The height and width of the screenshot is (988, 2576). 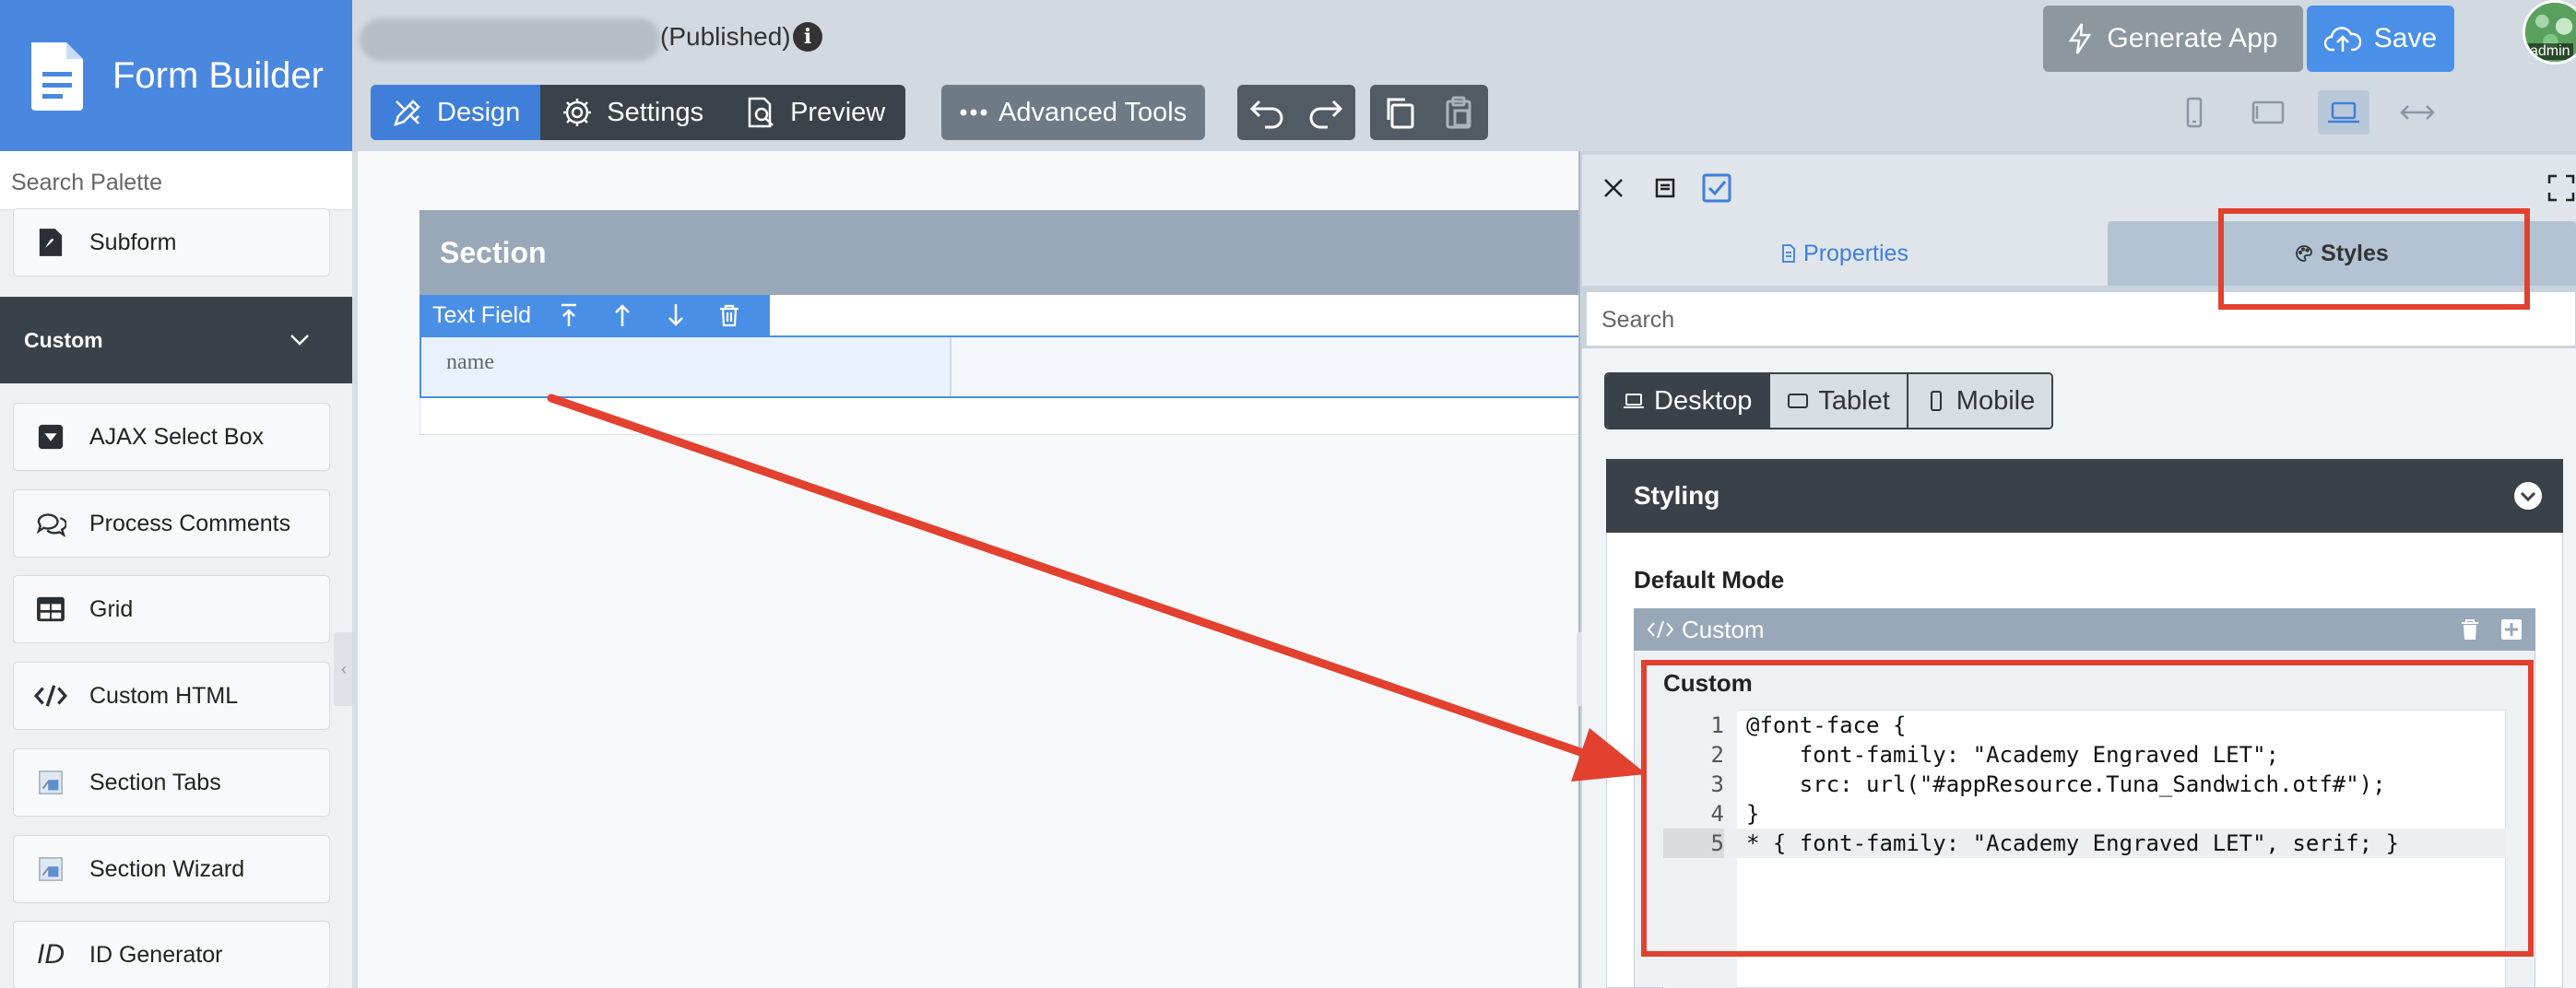 I want to click on palette-search-input: Search Palette, so click(x=176, y=180).